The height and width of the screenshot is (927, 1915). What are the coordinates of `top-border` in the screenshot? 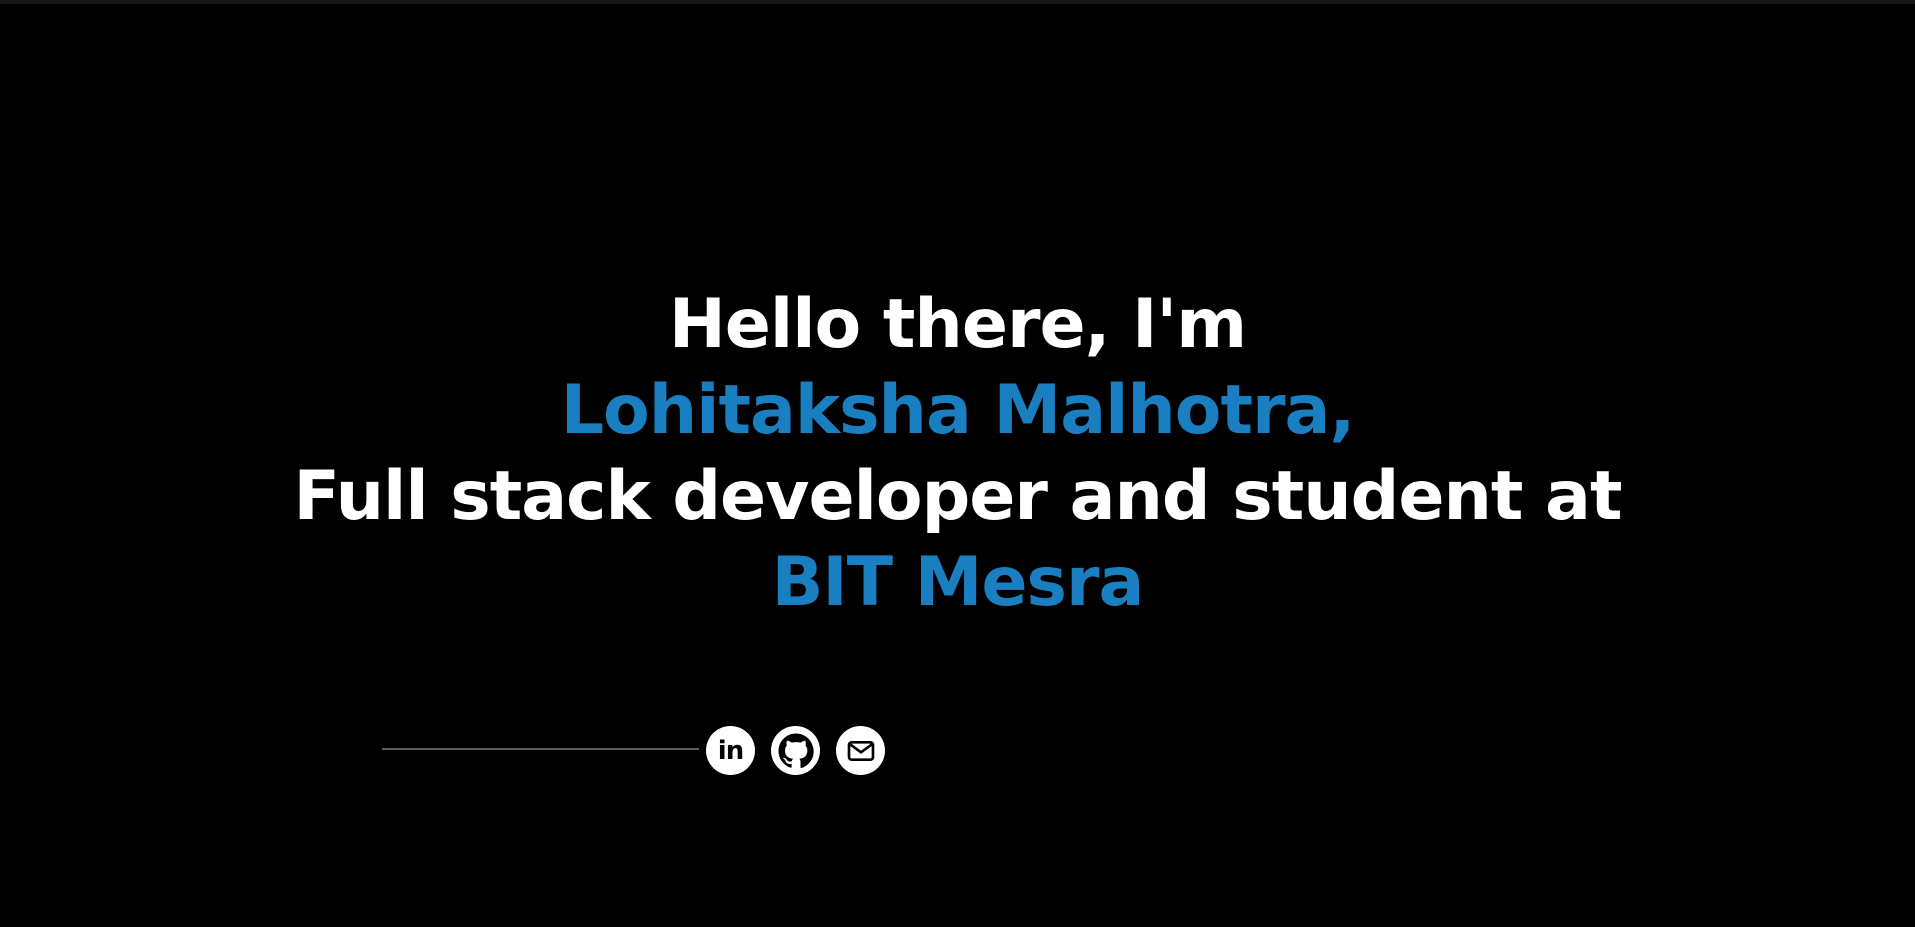 It's located at (957, 2).